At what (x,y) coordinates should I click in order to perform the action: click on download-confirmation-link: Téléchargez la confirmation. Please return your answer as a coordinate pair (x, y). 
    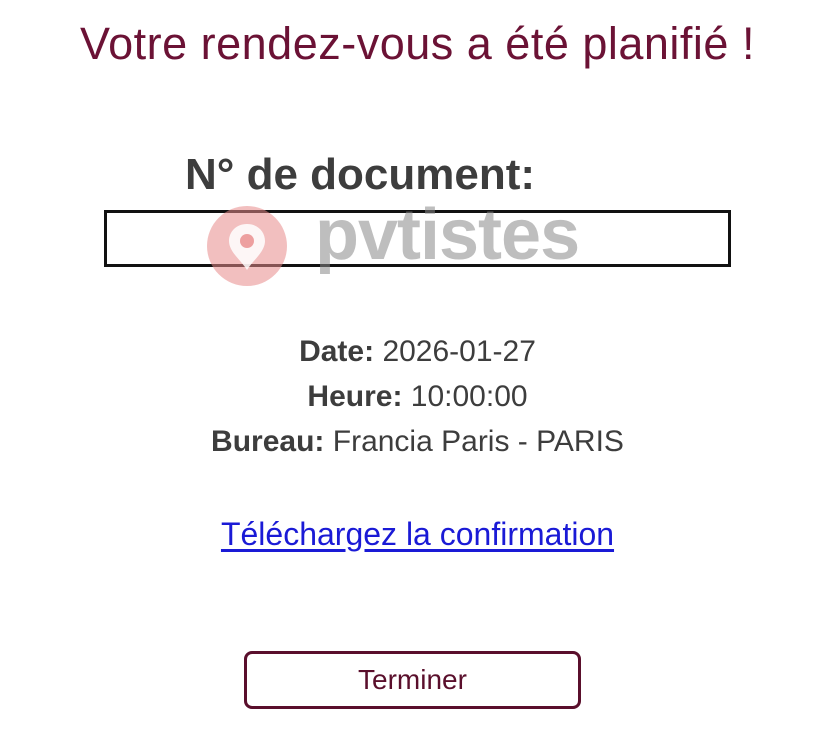
    Looking at the image, I should click on (417, 534).